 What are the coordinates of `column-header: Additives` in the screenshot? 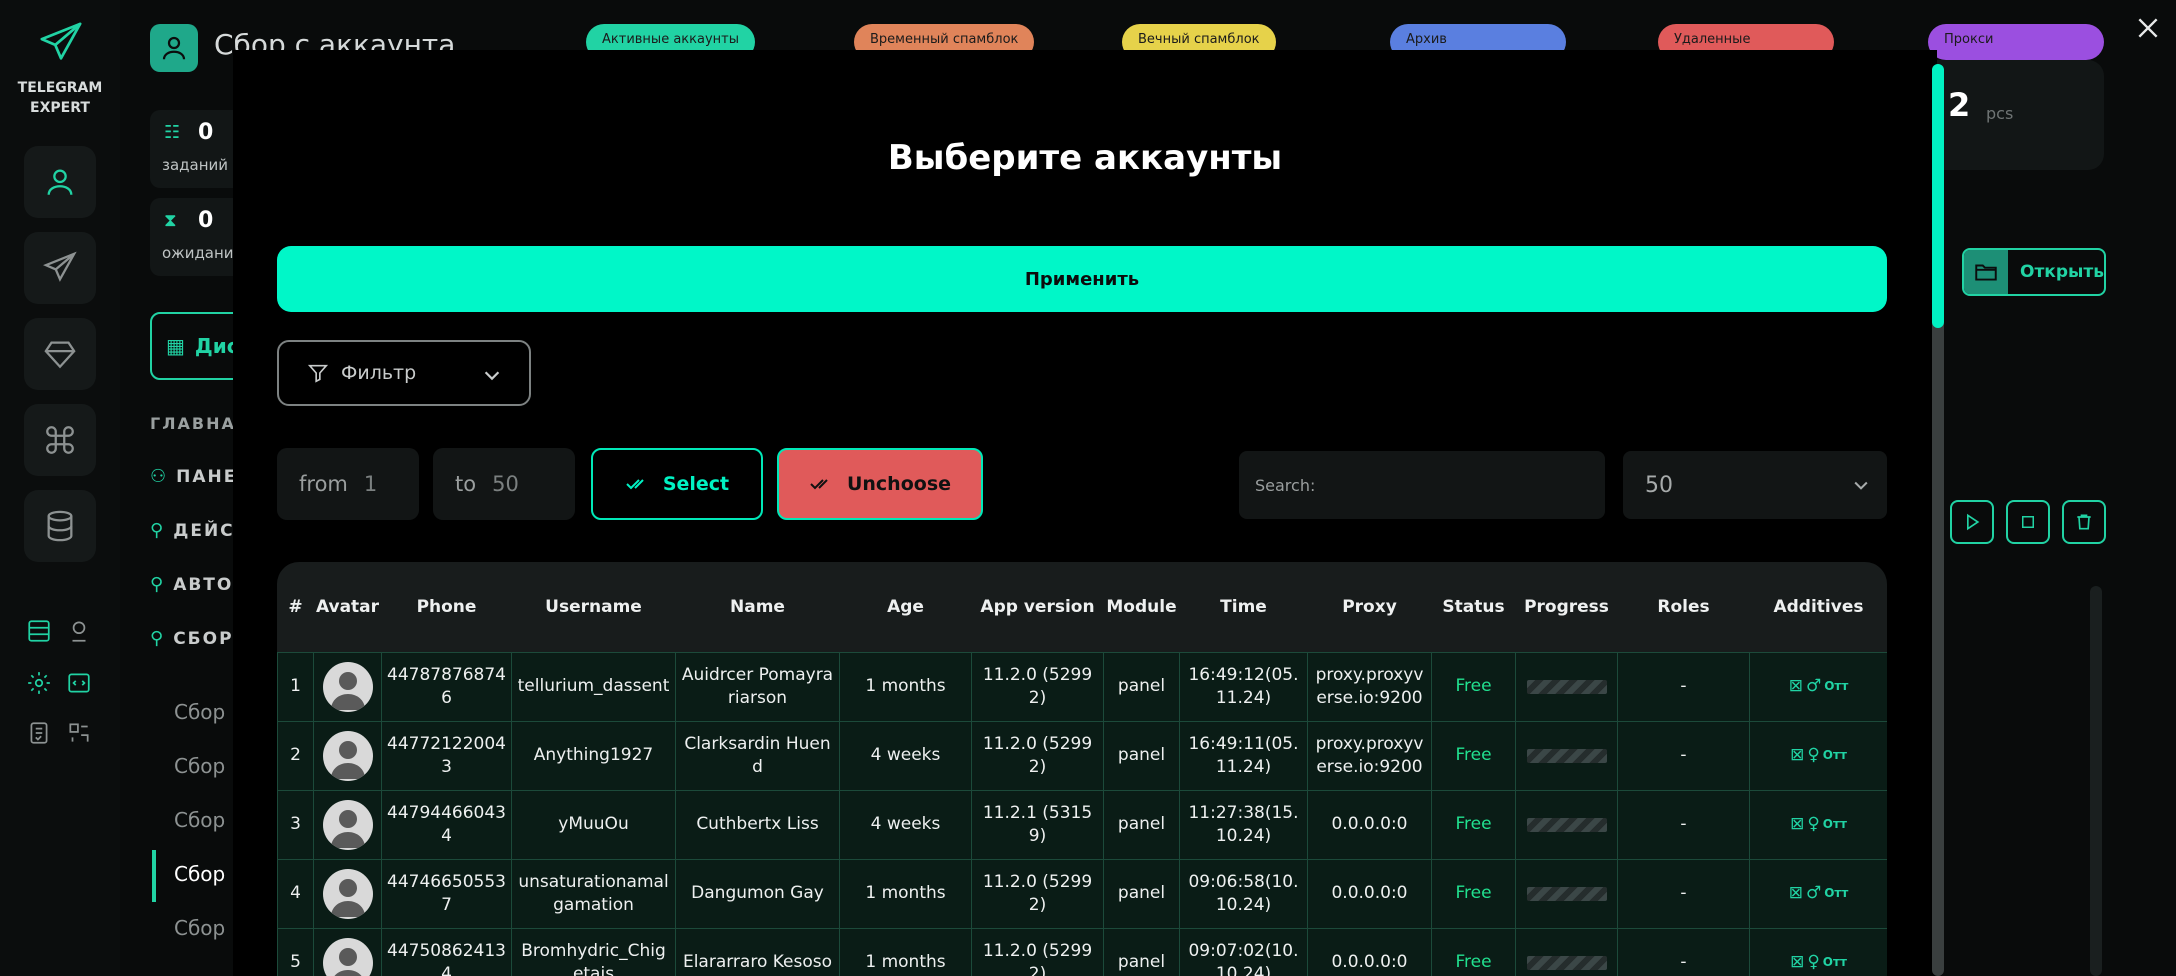 It's located at (1819, 607).